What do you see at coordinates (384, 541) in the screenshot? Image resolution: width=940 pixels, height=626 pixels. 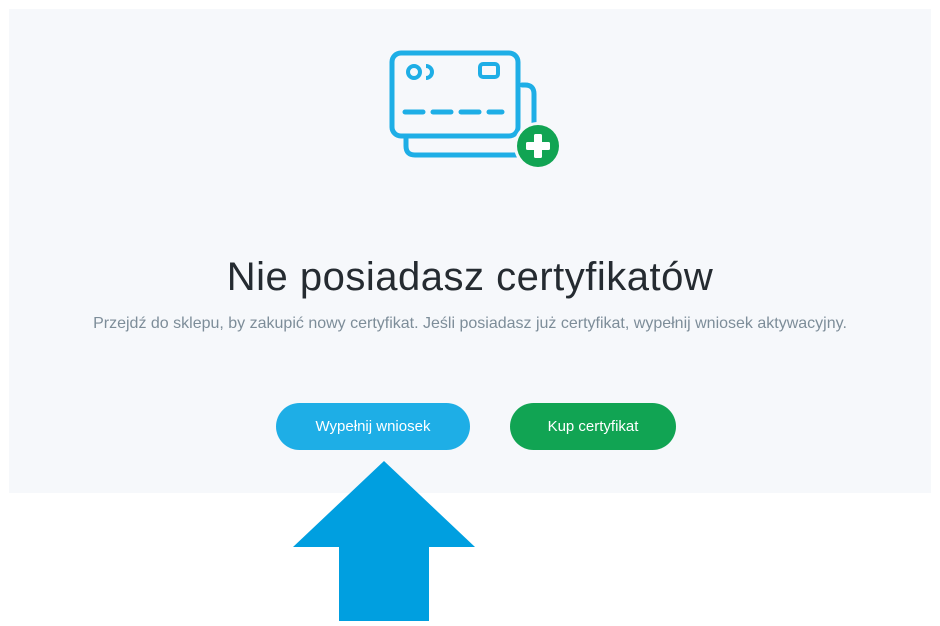 I see `up-arrow-annotation` at bounding box center [384, 541].